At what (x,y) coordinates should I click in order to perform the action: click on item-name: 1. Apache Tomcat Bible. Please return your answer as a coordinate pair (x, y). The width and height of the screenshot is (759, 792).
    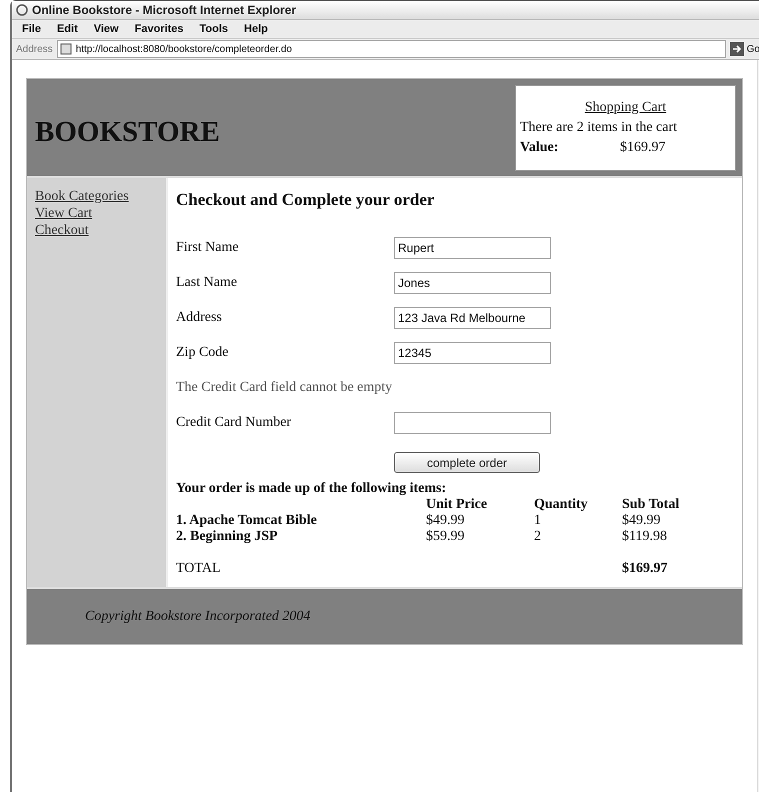
    Looking at the image, I should click on (247, 521).